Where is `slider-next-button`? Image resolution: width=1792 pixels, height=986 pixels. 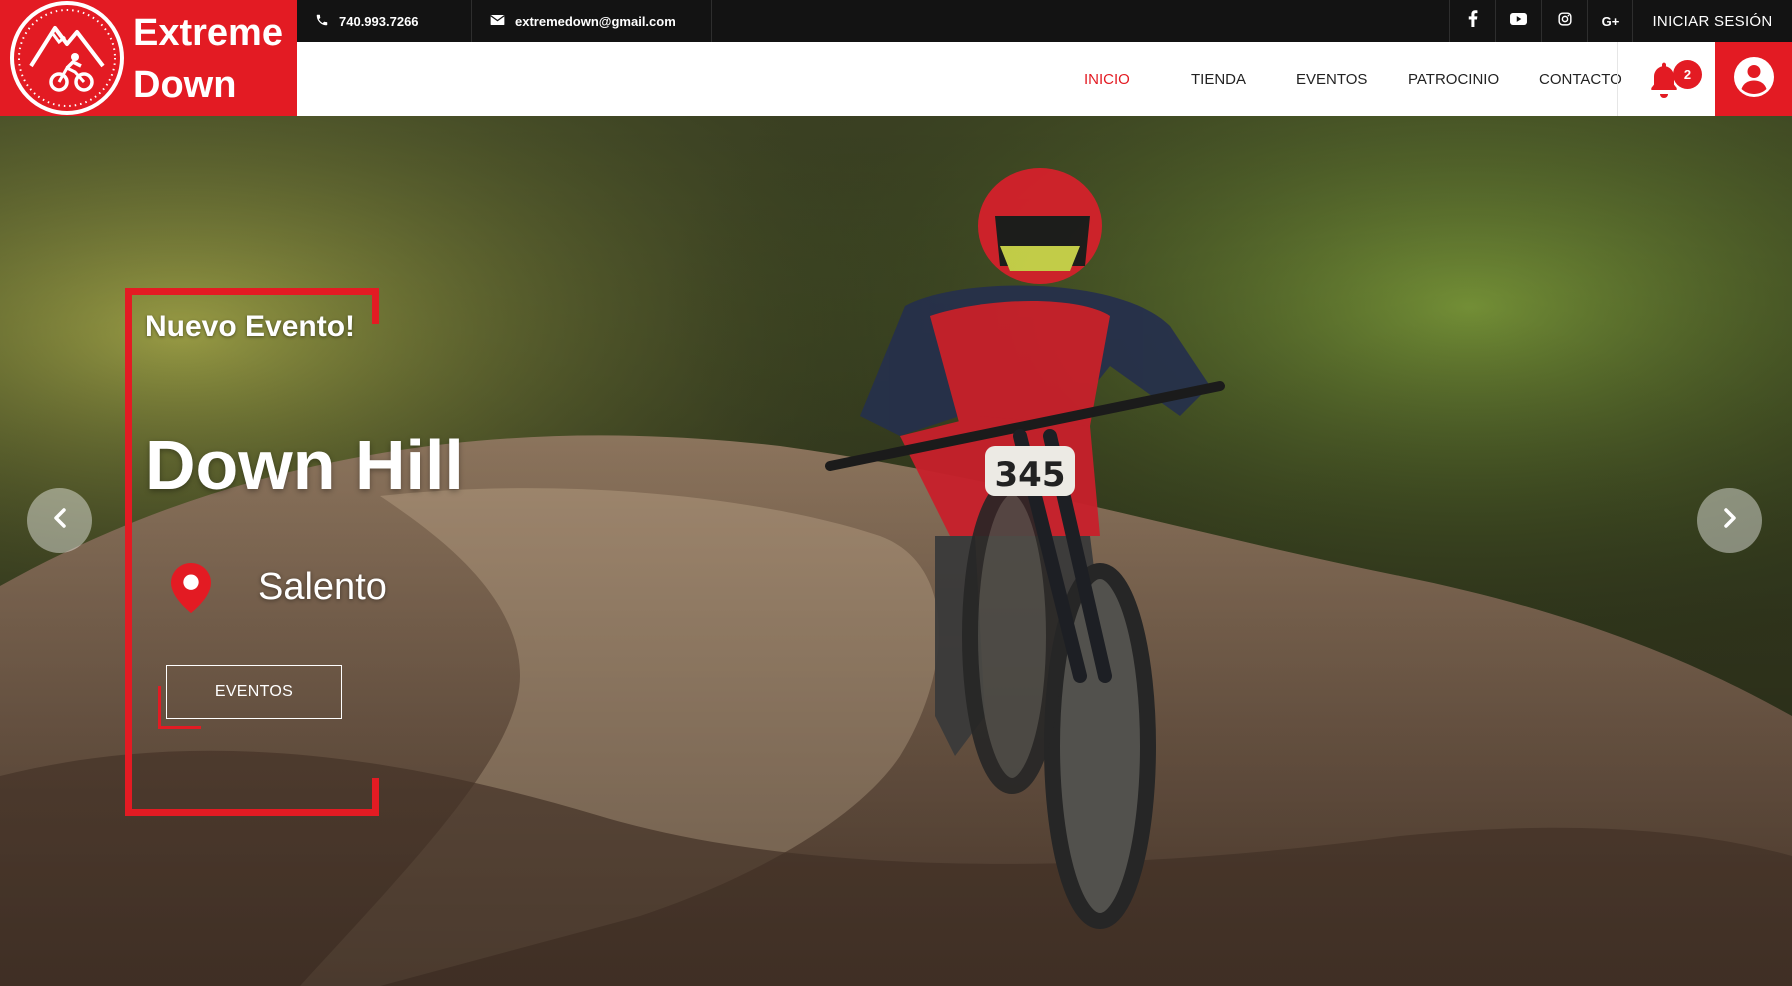 slider-next-button is located at coordinates (1729, 520).